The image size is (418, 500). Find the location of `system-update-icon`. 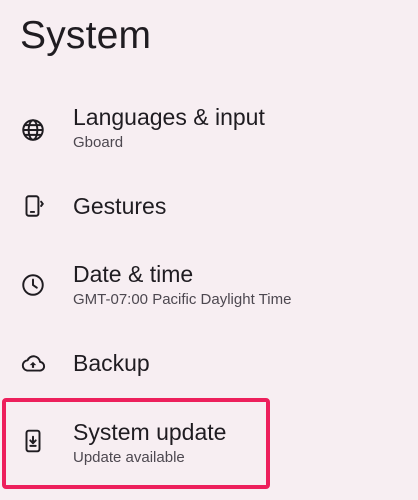

system-update-icon is located at coordinates (33, 441).